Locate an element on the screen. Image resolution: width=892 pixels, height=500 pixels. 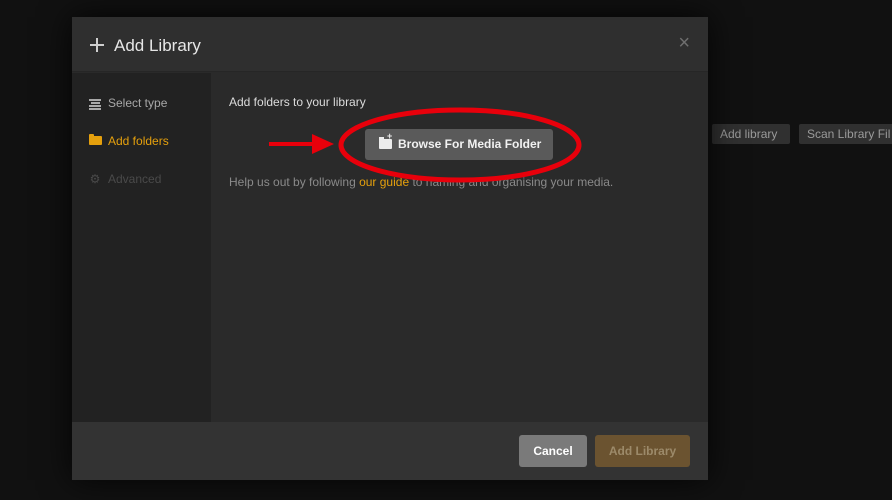
sidebar-item-select-type: Select type is located at coordinates (148, 103).